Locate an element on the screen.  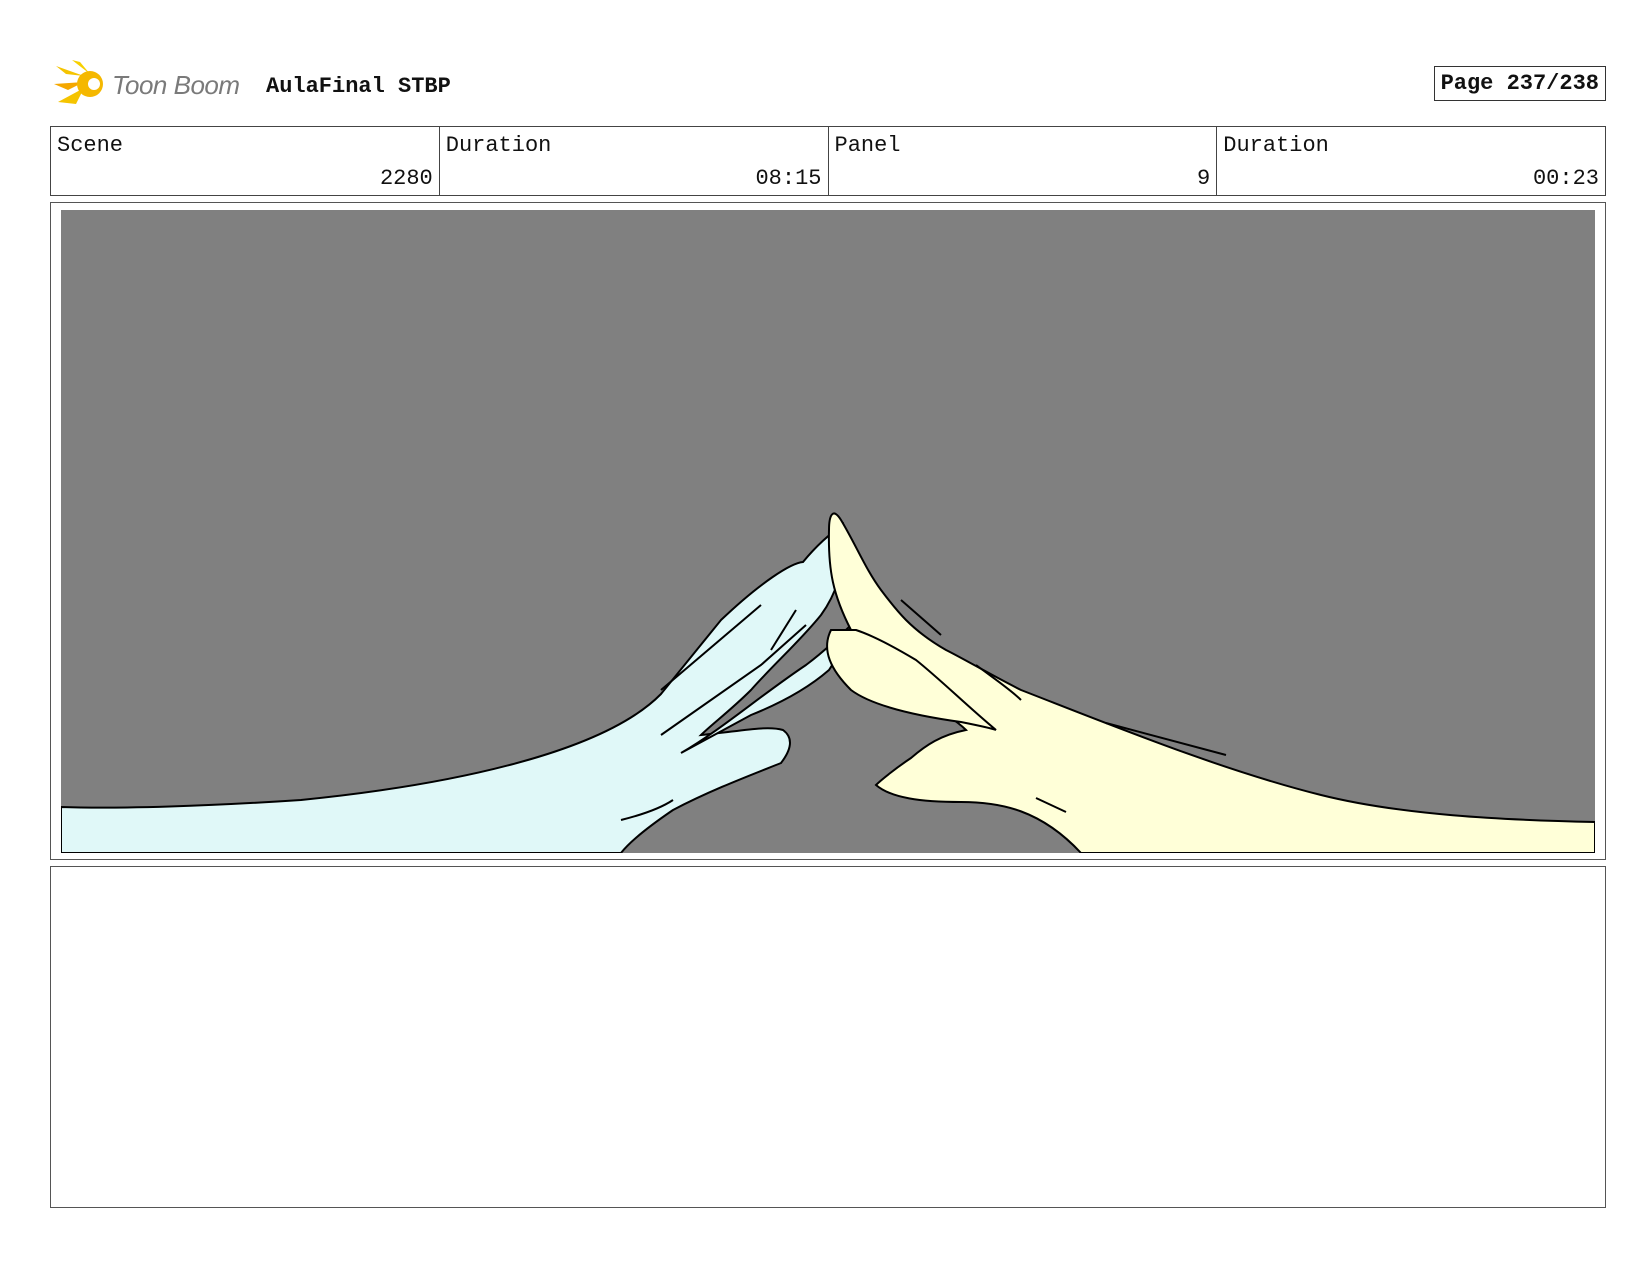
scene-duration-label: Duration is located at coordinates (498, 145).